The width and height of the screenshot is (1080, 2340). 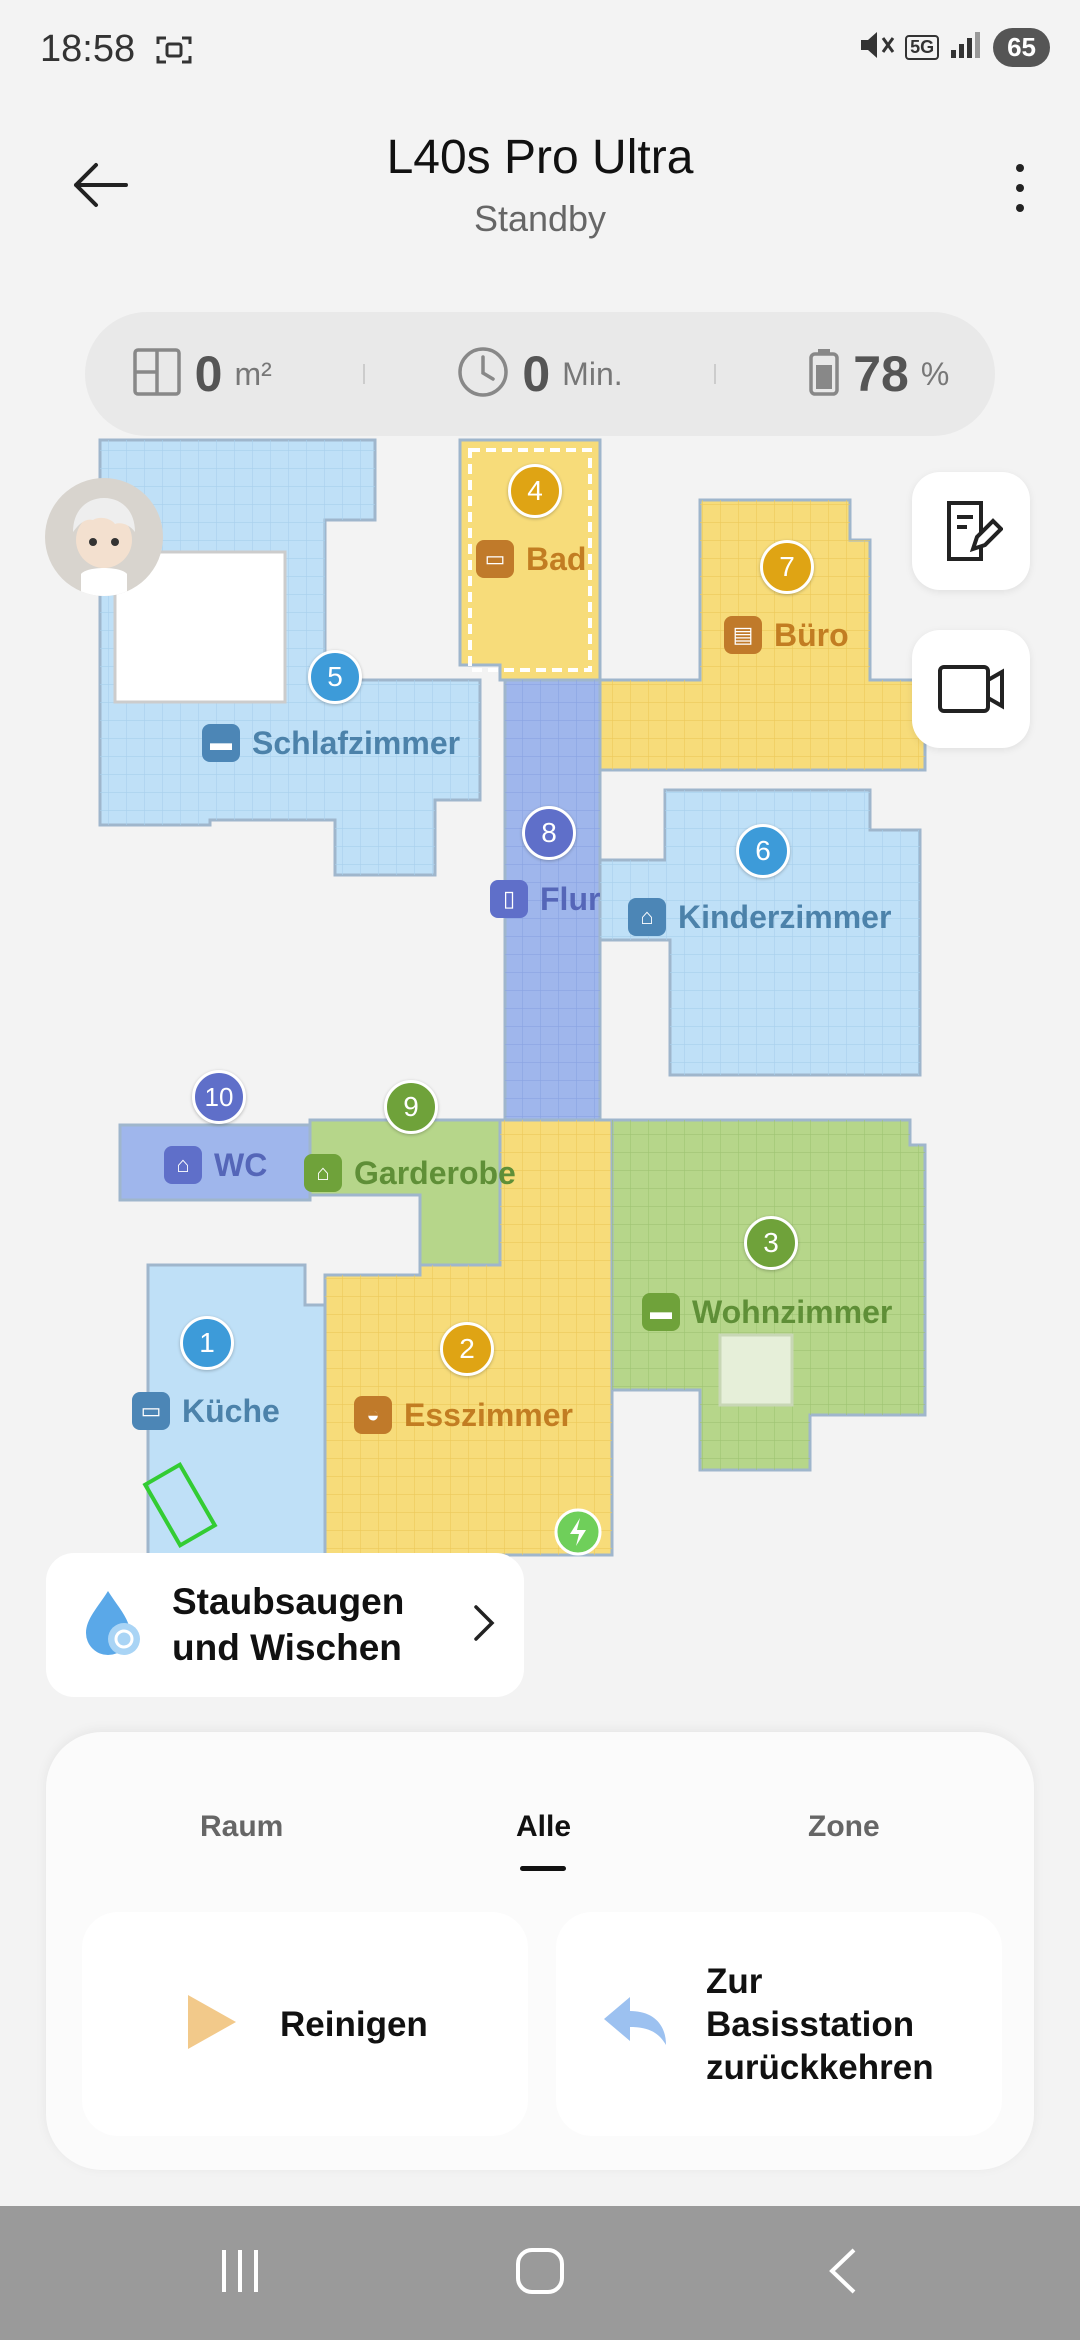 I want to click on return-to-base-button: Zur Basisstation zurückkehren, so click(x=779, y=2024).